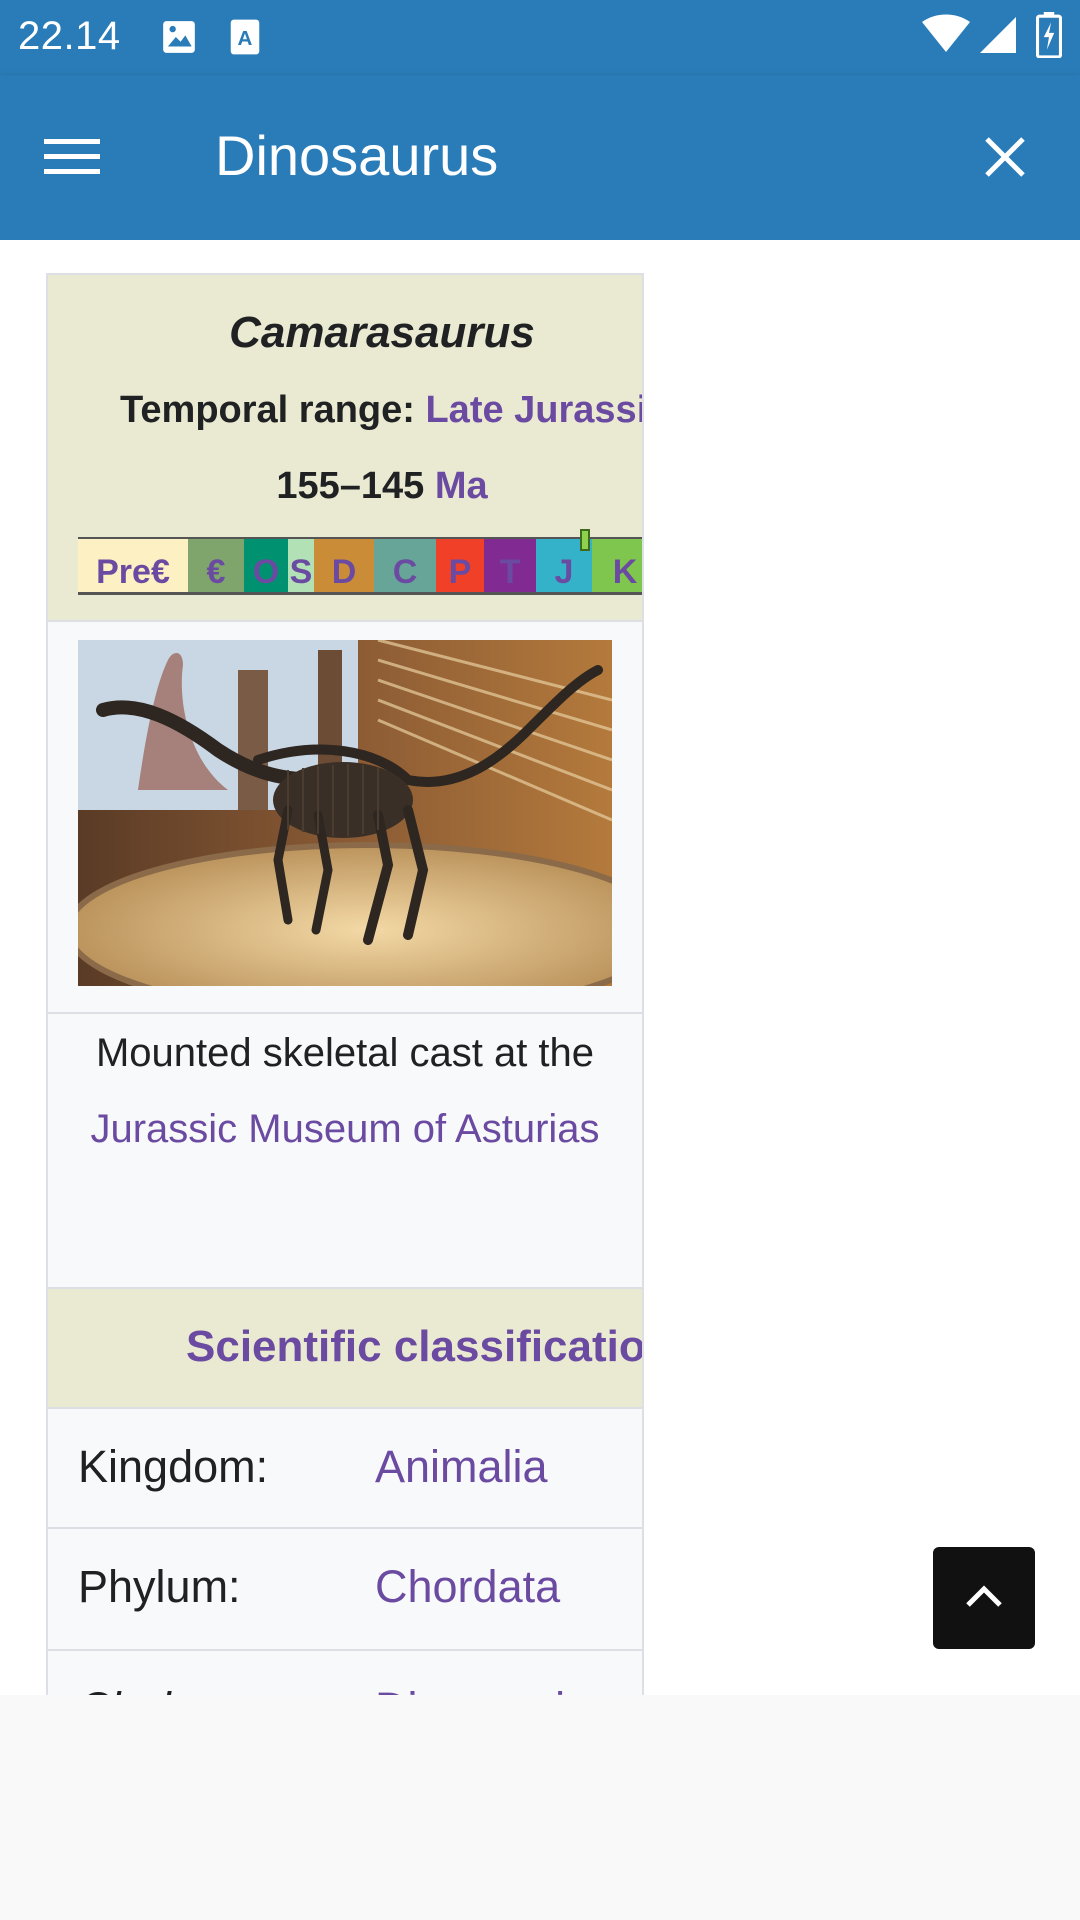 Image resolution: width=1080 pixels, height=1920 pixels. What do you see at coordinates (159, 1586) in the screenshot?
I see `row-label: Phylum:` at bounding box center [159, 1586].